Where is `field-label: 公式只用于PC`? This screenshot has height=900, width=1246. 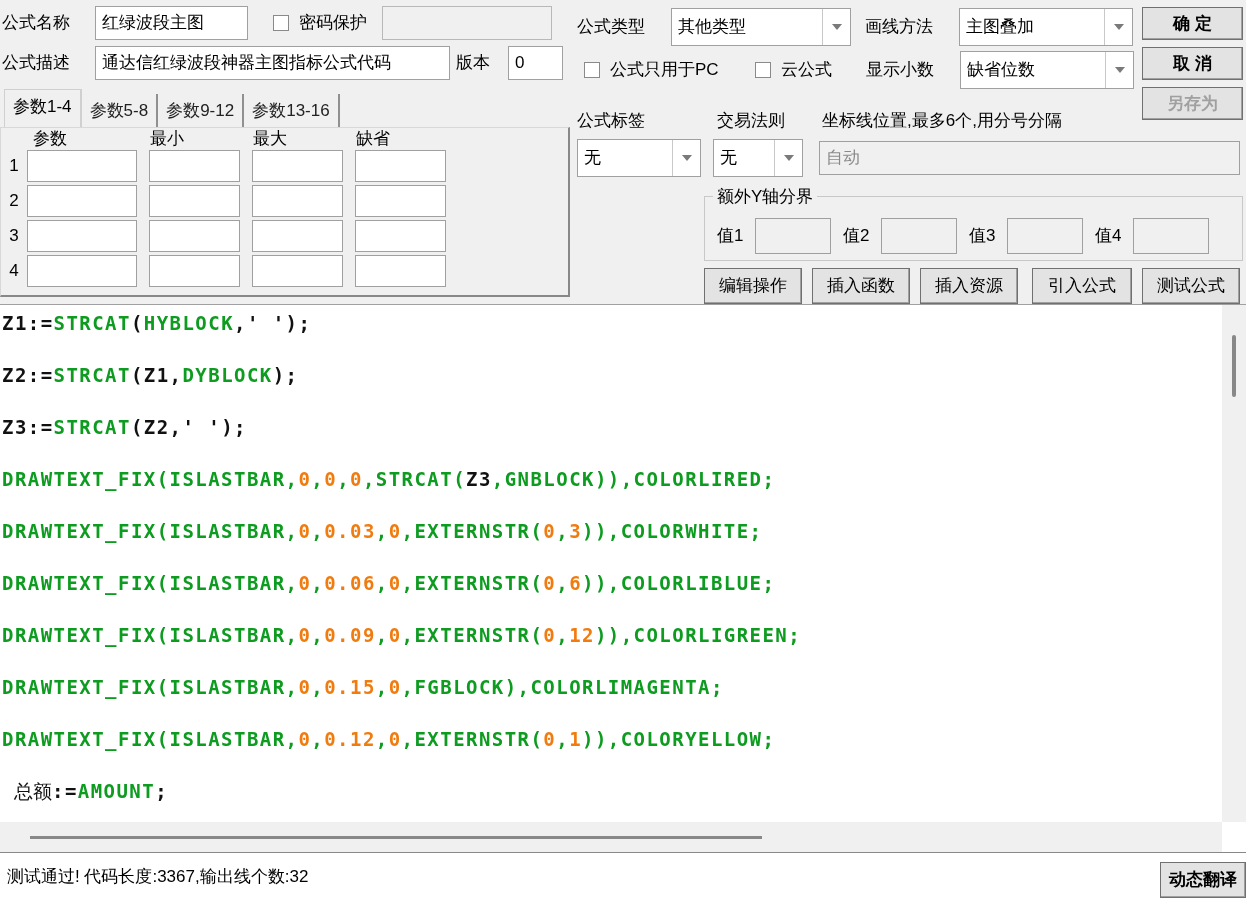 field-label: 公式只用于PC is located at coordinates (664, 70).